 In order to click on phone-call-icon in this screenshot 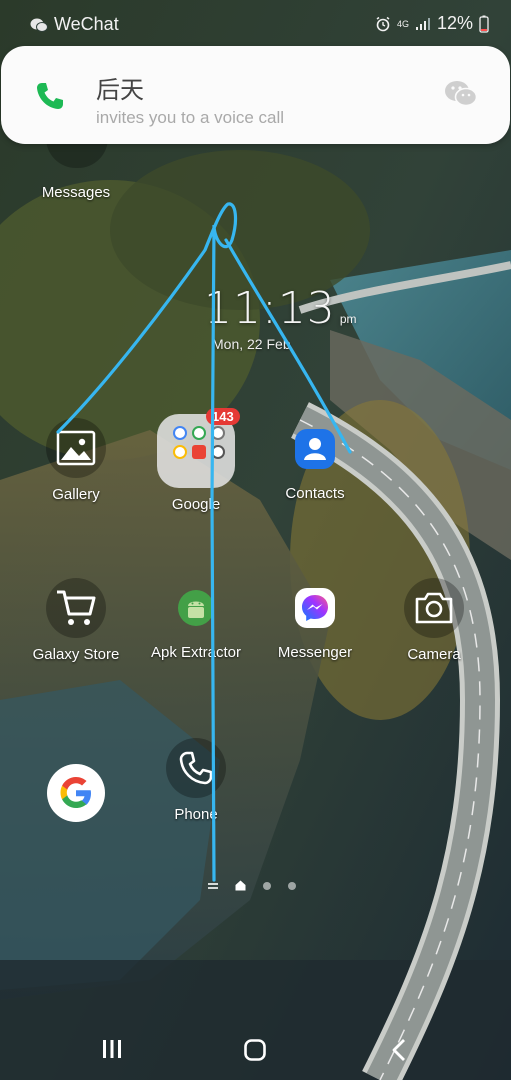, I will do `click(50, 96)`.